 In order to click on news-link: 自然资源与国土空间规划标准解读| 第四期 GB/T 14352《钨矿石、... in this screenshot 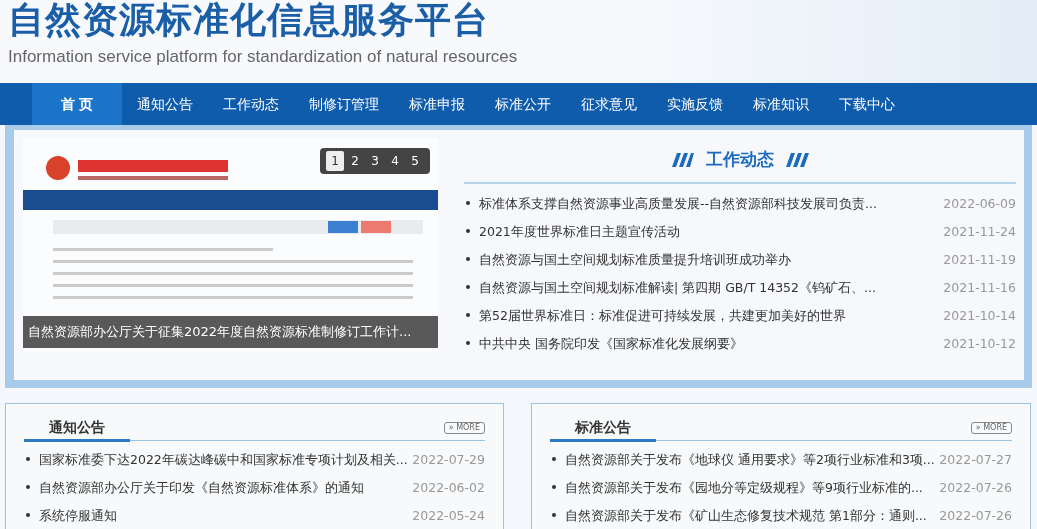, I will do `click(670, 288)`.